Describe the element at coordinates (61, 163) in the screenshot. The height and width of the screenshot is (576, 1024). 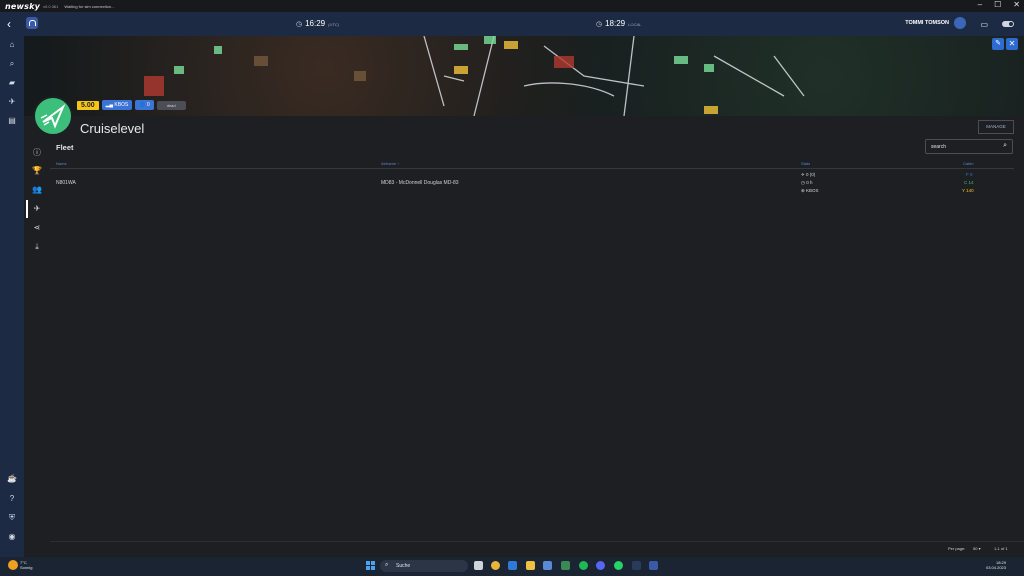
I see `col-header-name: Name` at that location.